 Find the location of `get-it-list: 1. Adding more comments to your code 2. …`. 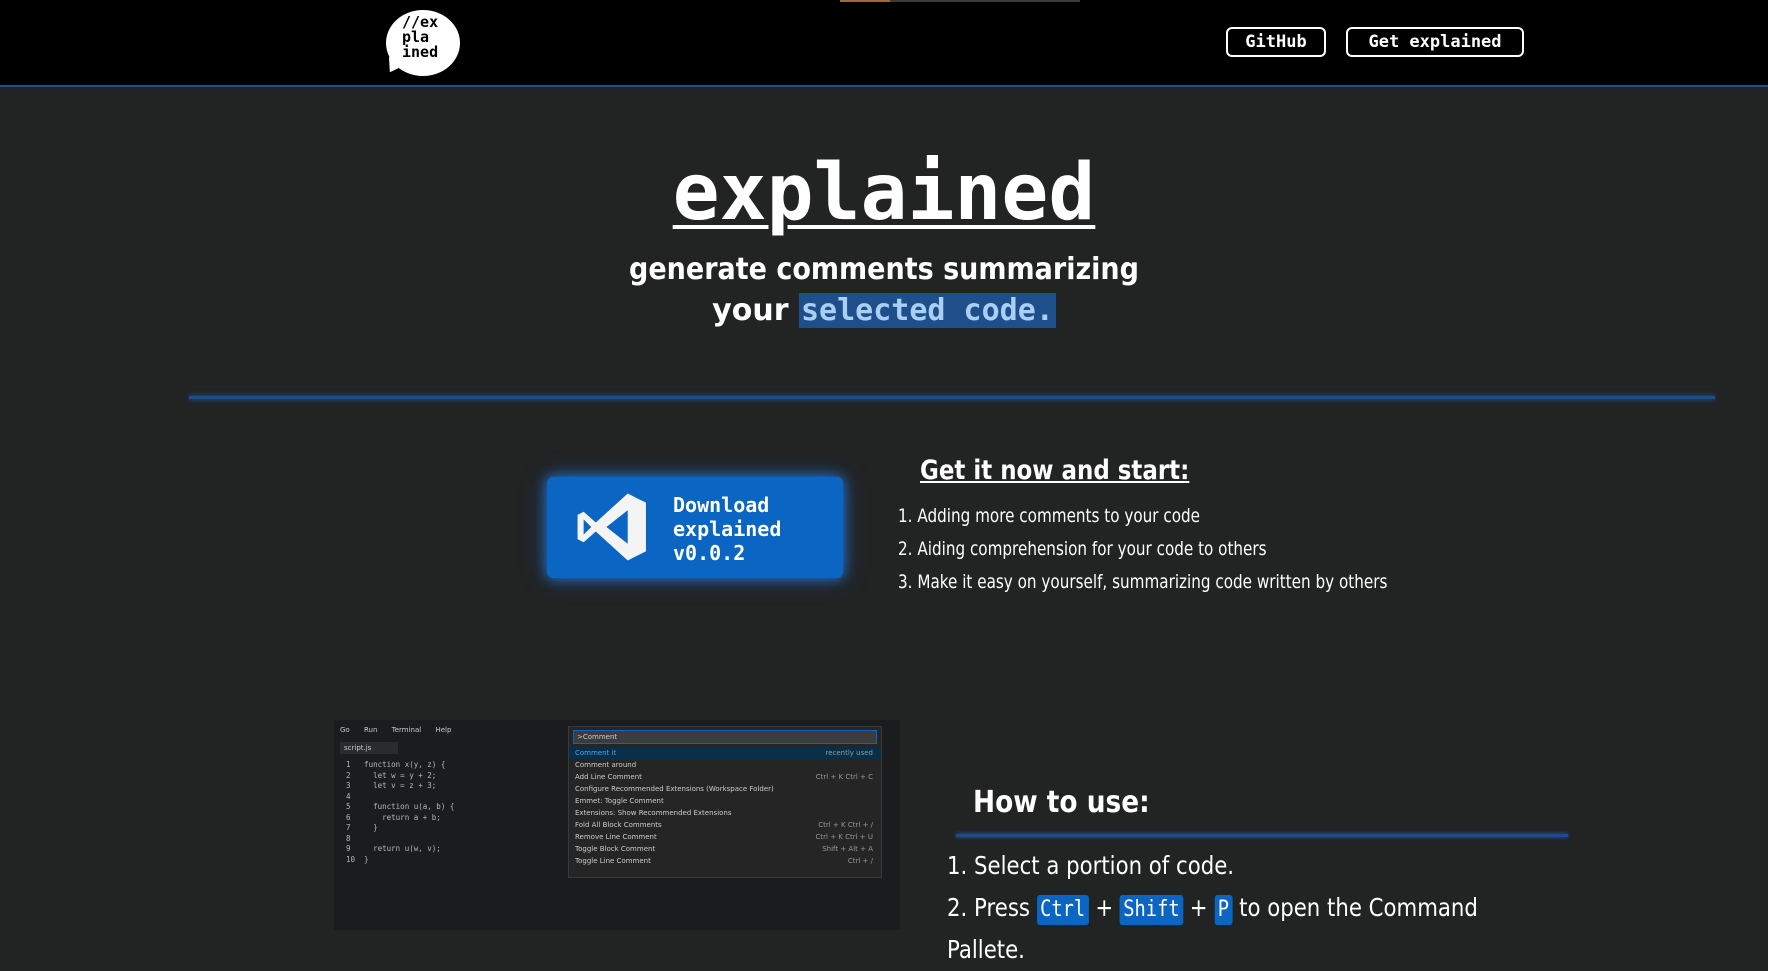

get-it-list: 1. Adding more comments to your code 2. … is located at coordinates (1146, 549).